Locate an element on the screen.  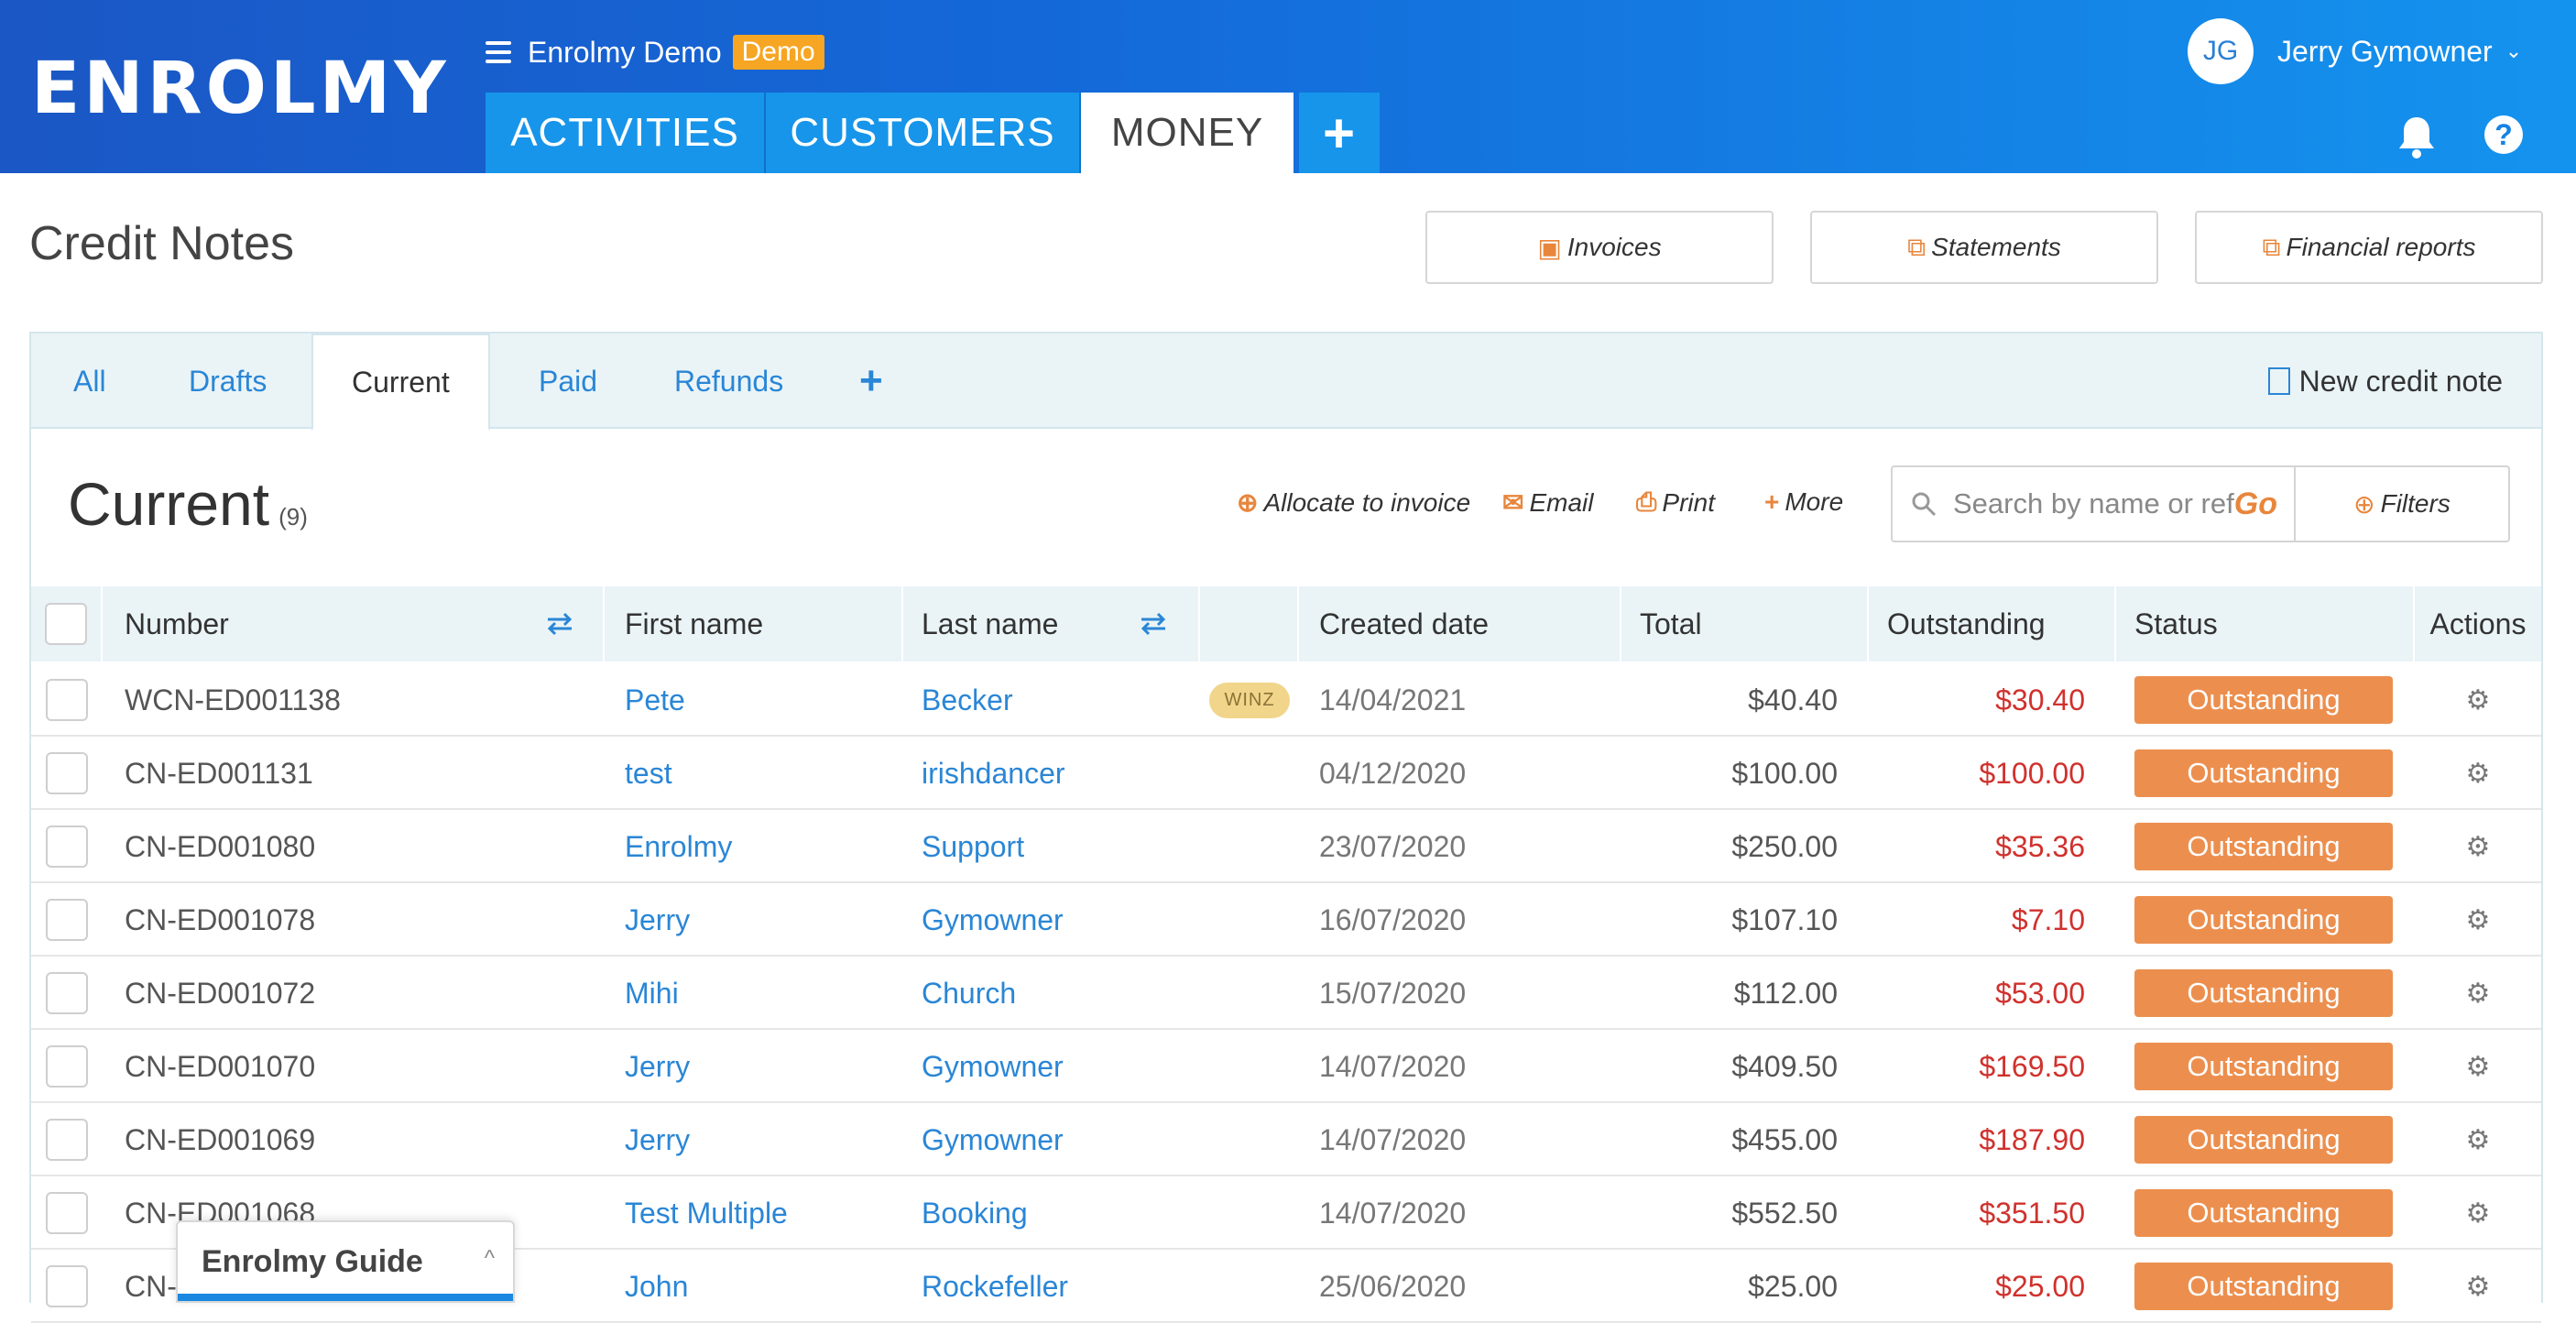
select-all-checkbox is located at coordinates (66, 624).